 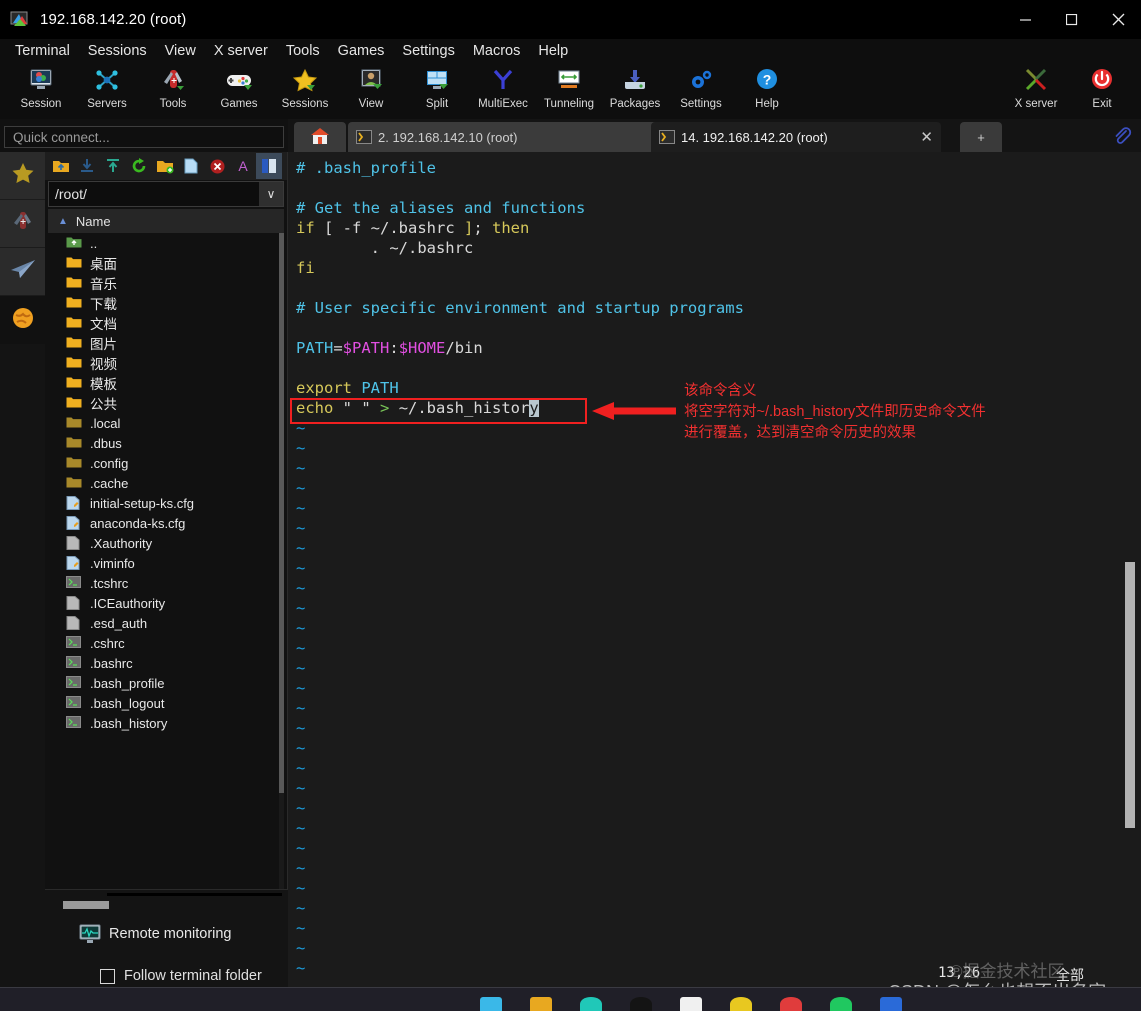 I want to click on download-icon, so click(x=87, y=166).